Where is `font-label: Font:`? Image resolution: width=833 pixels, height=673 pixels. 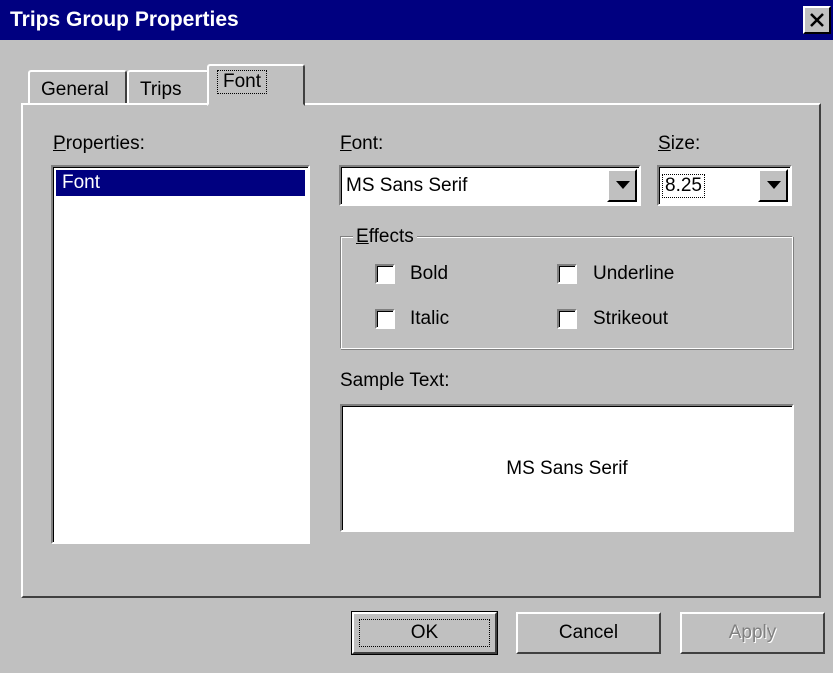
font-label: Font: is located at coordinates (362, 143).